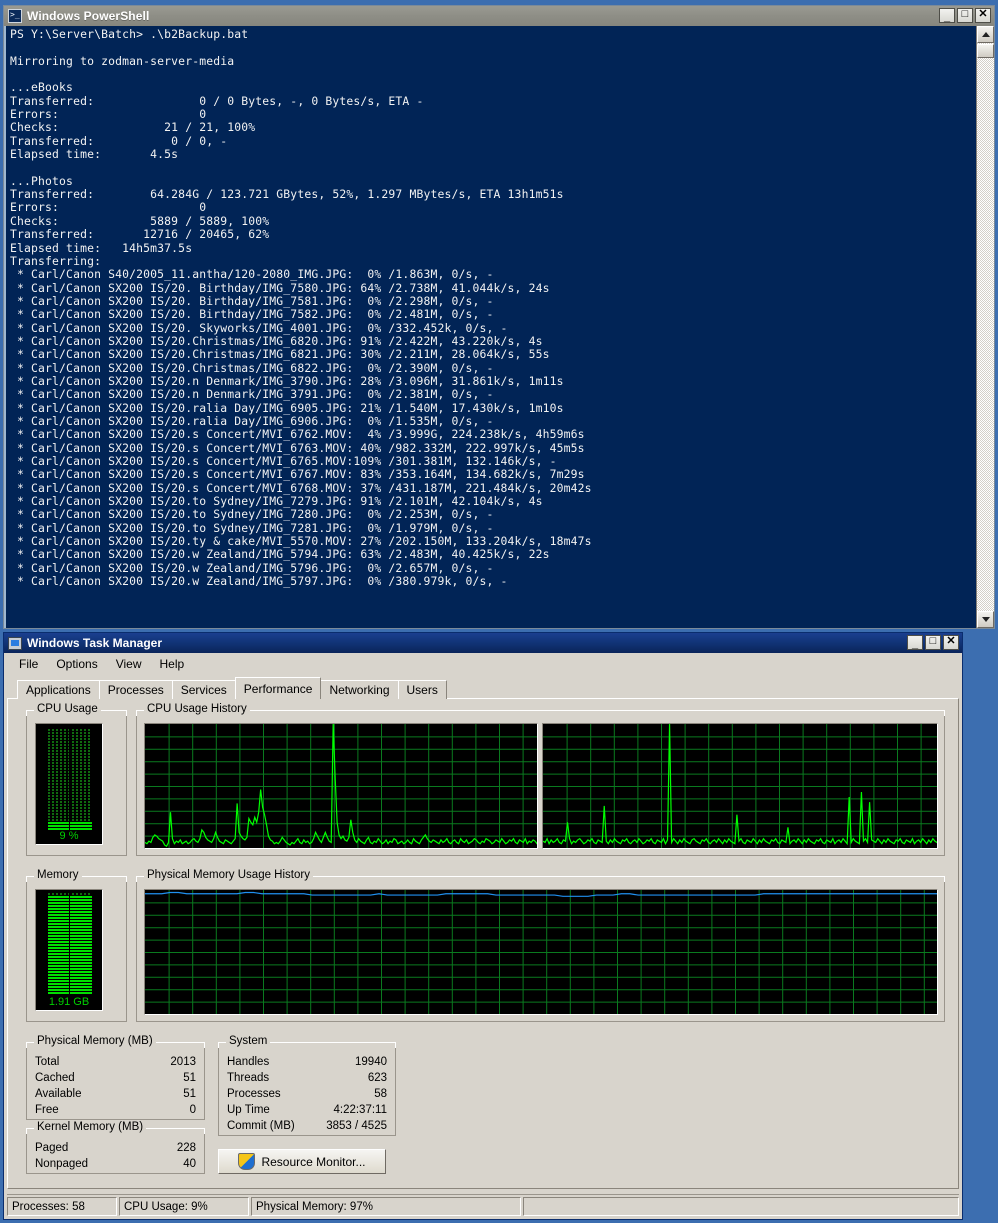 The width and height of the screenshot is (998, 1223). Describe the element at coordinates (483, 643) in the screenshot. I see `task-manager-titlebar: Windows Task Manager _ □ ✕` at that location.